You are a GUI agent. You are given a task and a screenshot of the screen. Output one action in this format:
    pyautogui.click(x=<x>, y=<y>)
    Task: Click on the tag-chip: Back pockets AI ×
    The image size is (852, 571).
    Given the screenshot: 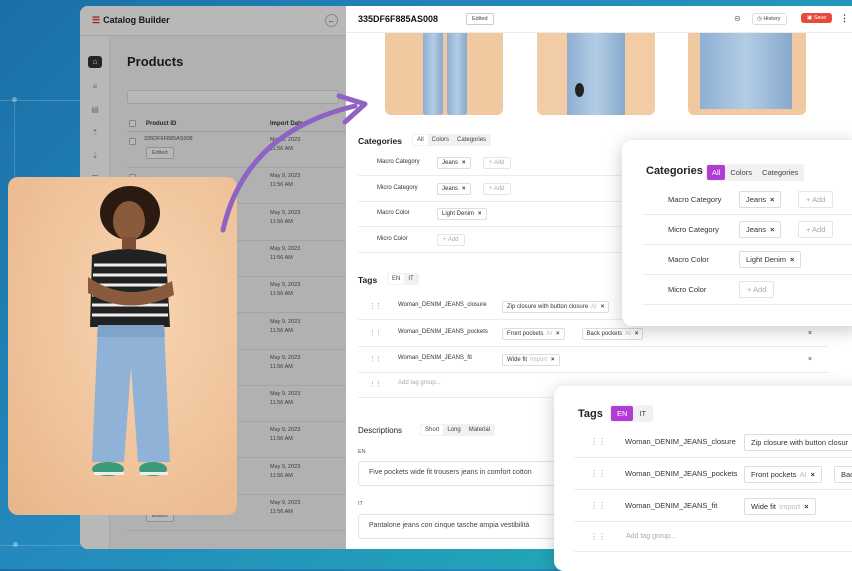 What is the action you would take?
    pyautogui.click(x=612, y=333)
    